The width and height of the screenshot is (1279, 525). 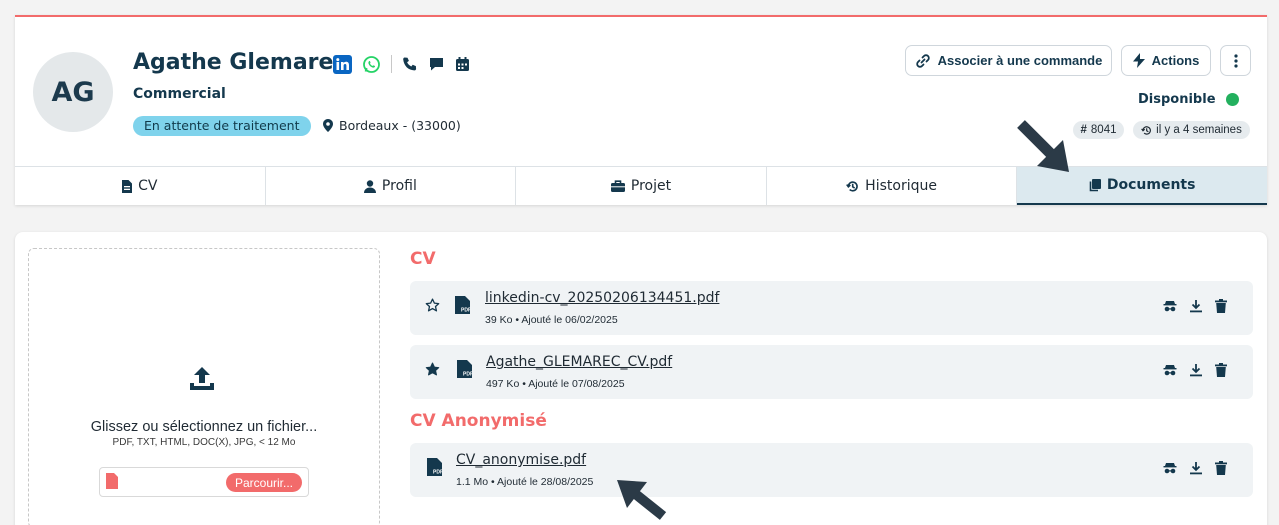 I want to click on documents-icon, so click(x=1095, y=185).